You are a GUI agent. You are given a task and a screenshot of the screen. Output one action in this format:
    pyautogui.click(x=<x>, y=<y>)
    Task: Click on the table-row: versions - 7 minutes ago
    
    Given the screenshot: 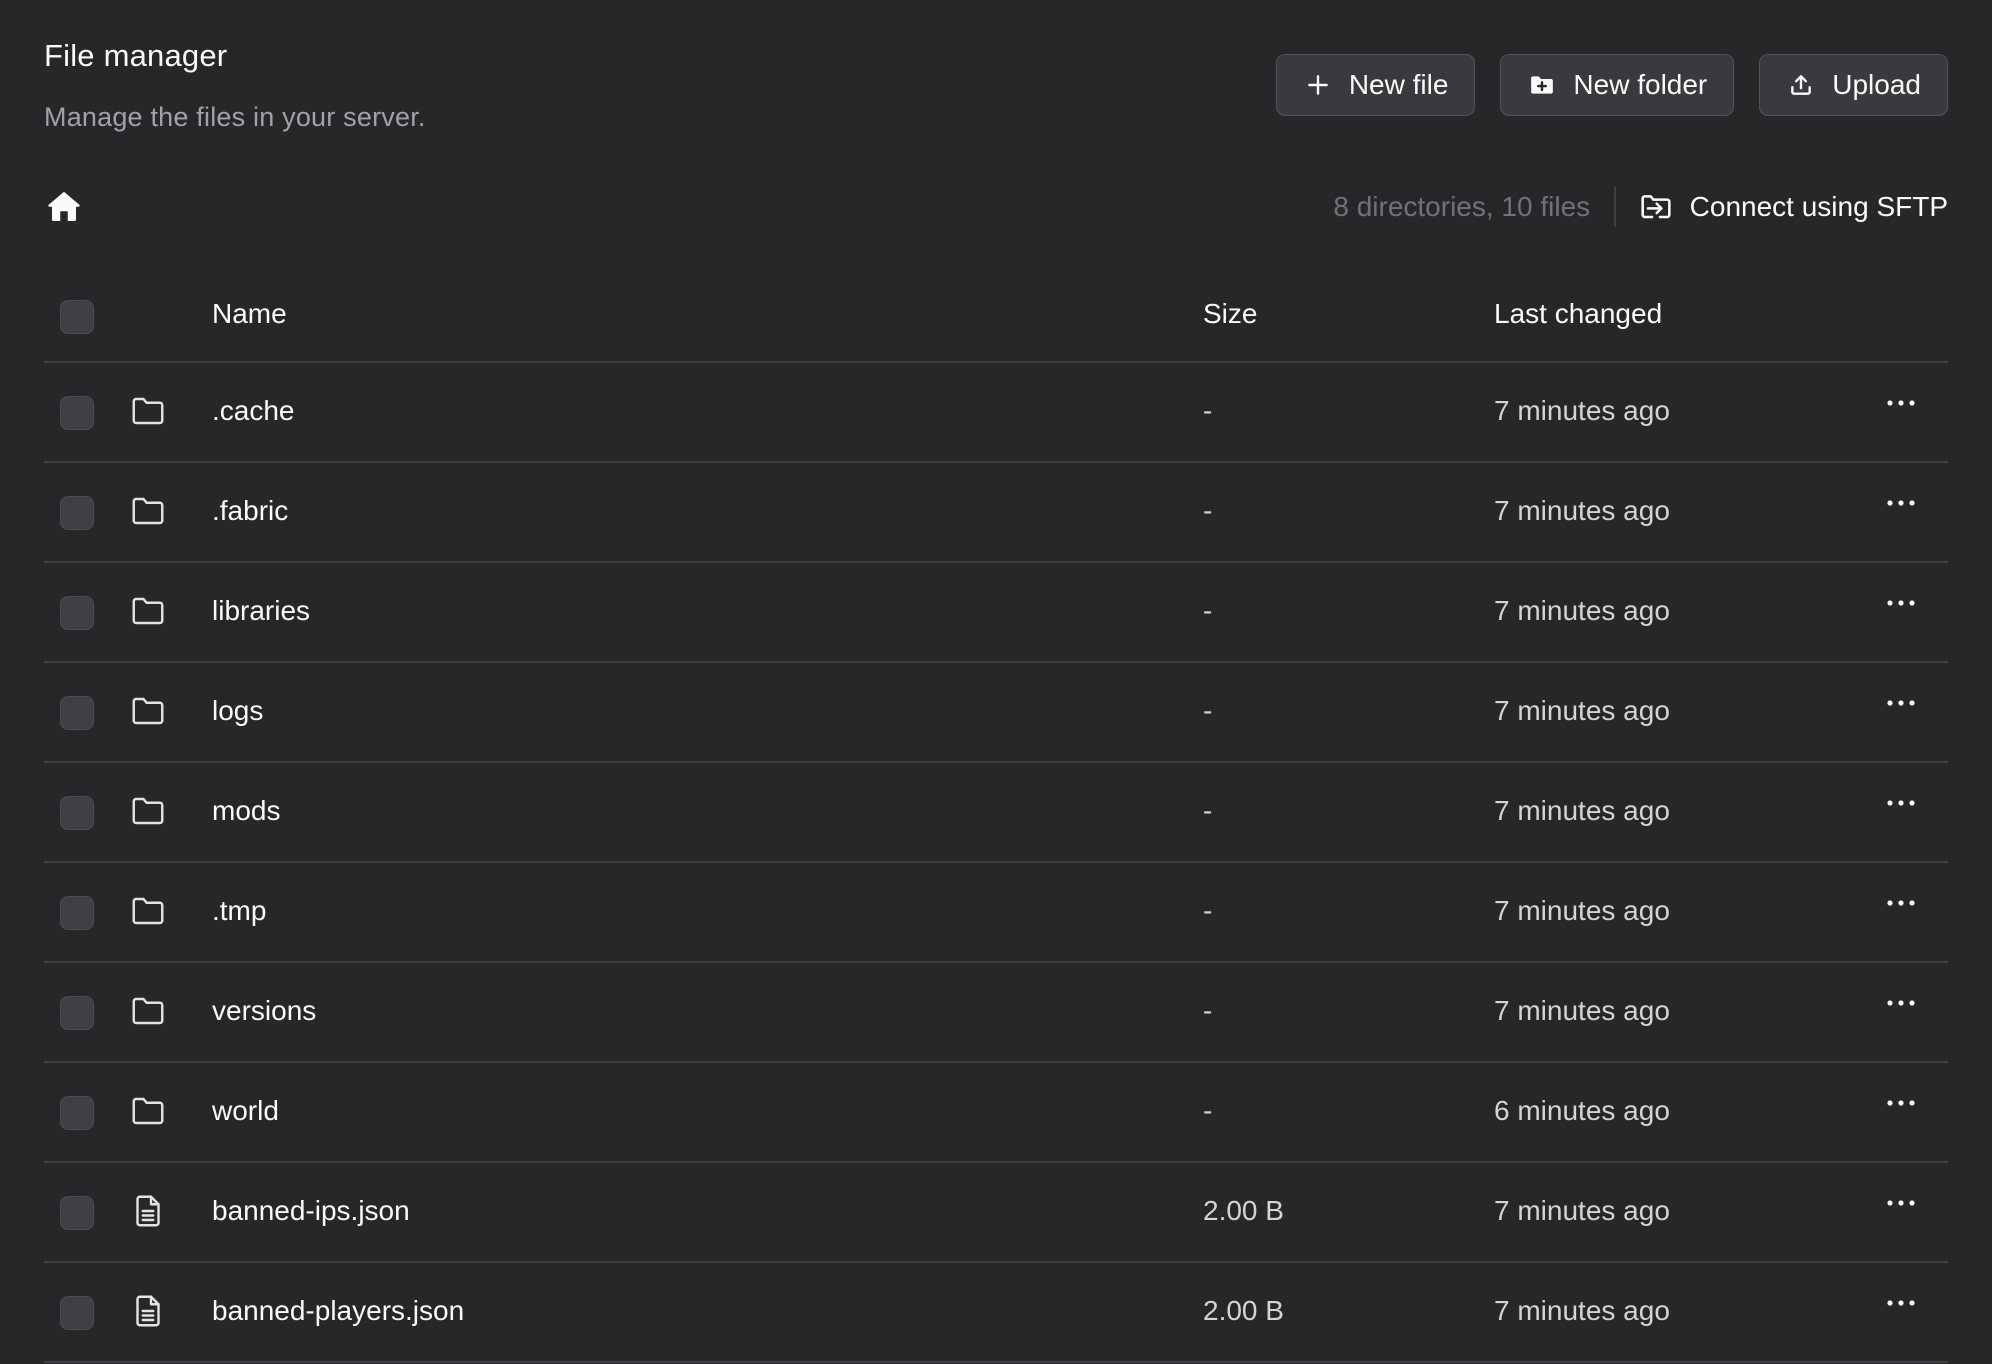 What is the action you would take?
    pyautogui.click(x=996, y=1013)
    